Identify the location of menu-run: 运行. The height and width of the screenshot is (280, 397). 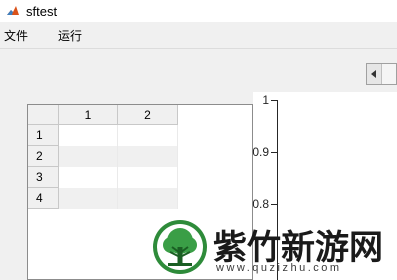
(70, 35).